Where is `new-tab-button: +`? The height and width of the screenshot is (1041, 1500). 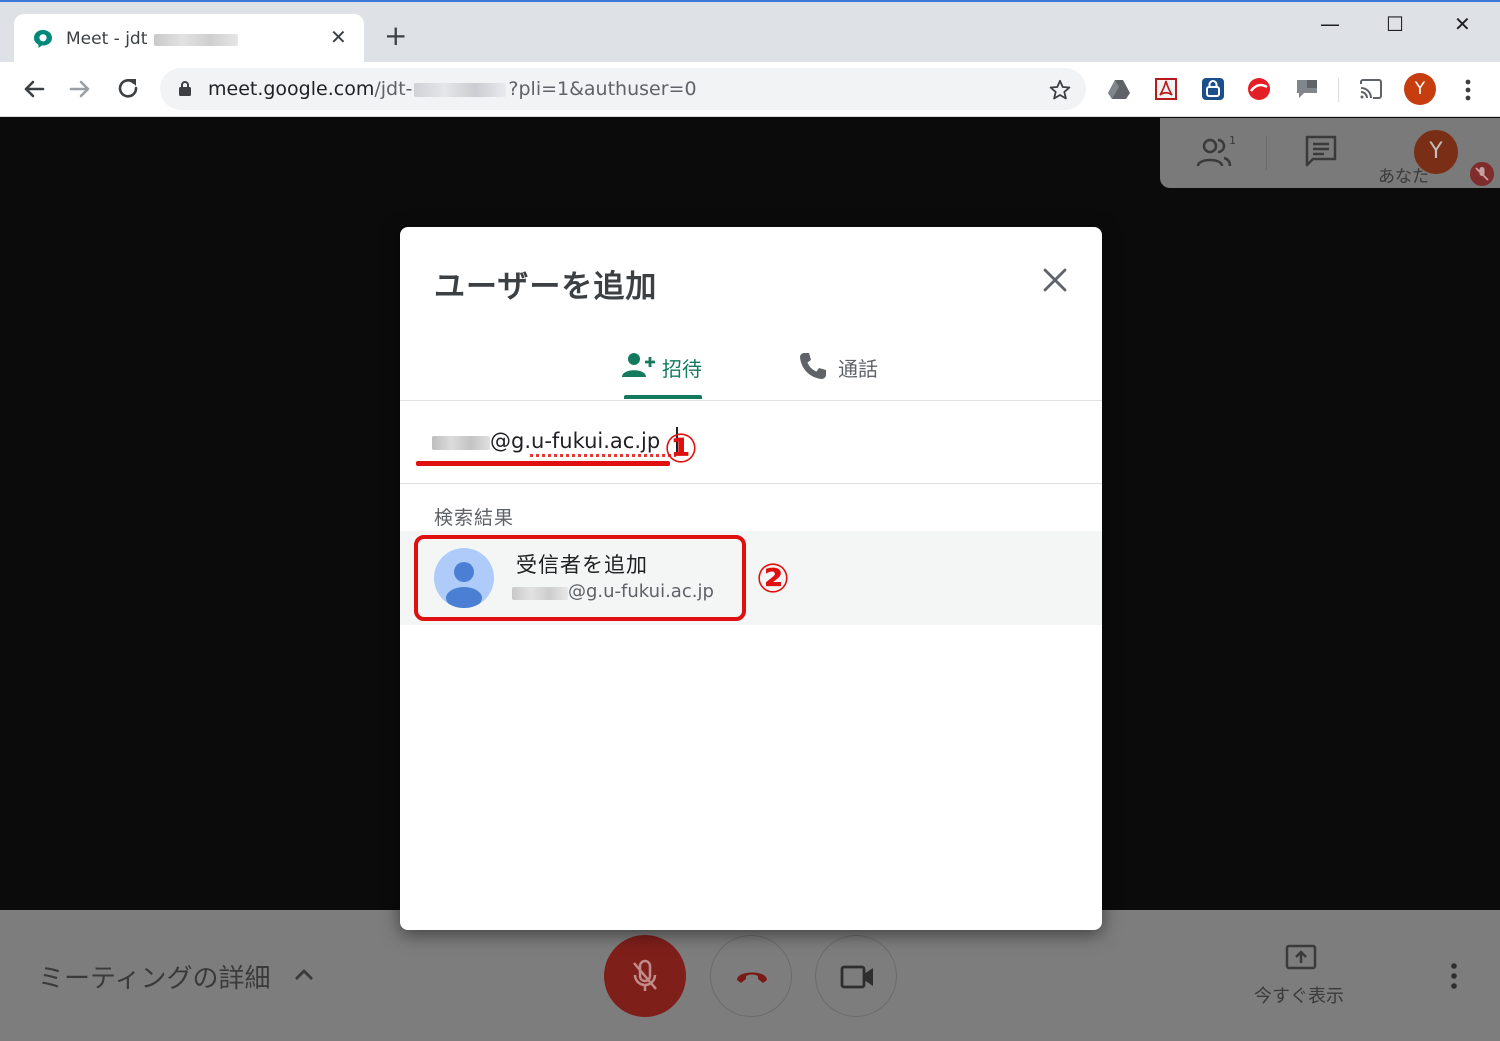 new-tab-button: + is located at coordinates (395, 36).